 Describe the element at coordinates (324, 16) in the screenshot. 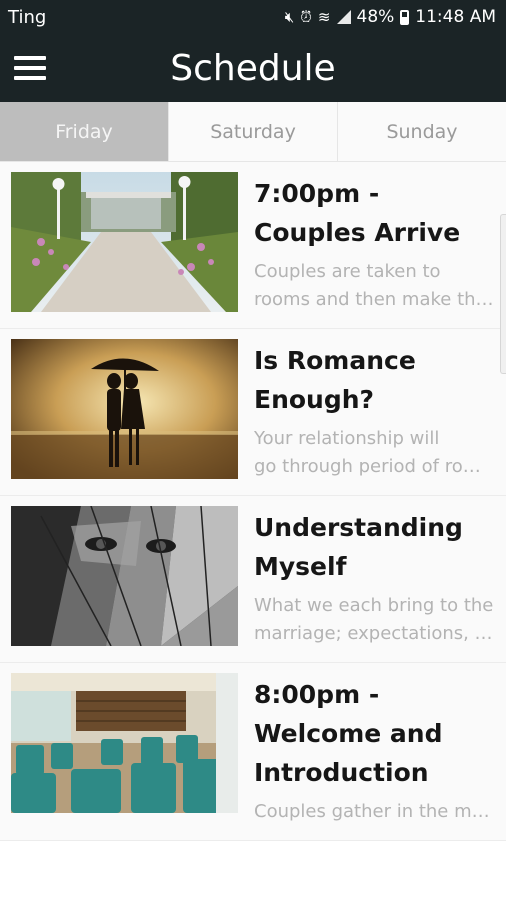

I see `wifi-icon: ≋` at that location.